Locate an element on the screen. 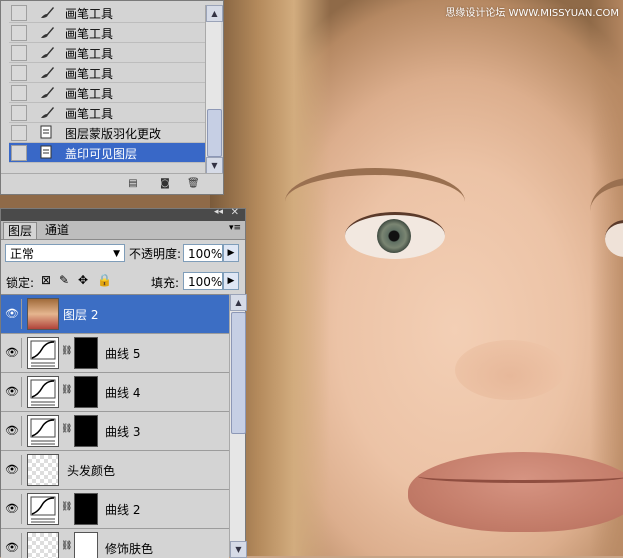  history-button-bar: ▤ ◙ 🗑 is located at coordinates (112, 183).